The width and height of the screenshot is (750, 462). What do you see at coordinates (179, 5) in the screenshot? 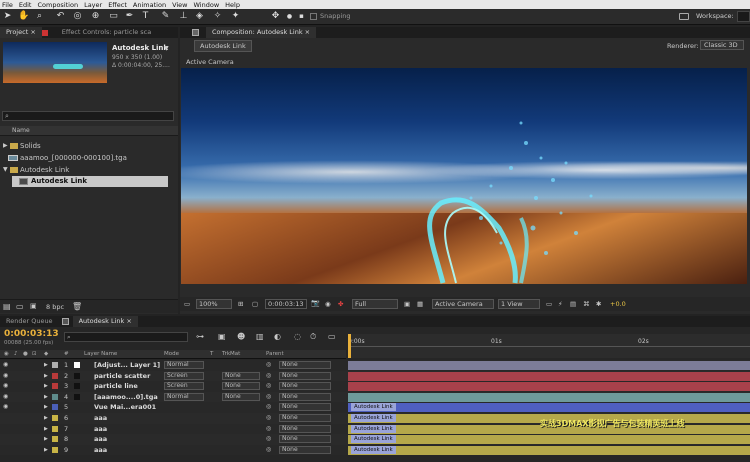
I see `menu-item-view: View` at bounding box center [179, 5].